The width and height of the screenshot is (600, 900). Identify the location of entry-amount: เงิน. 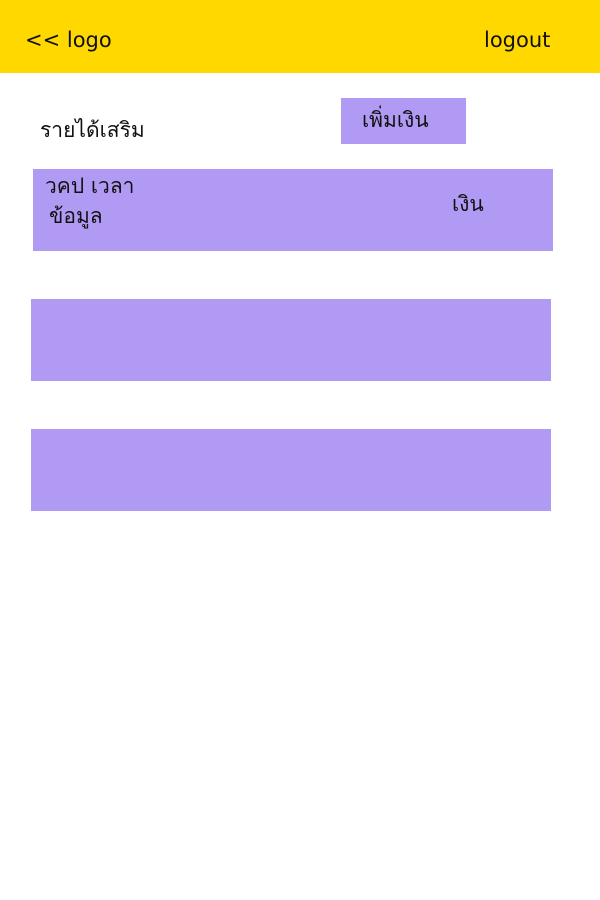
(468, 204).